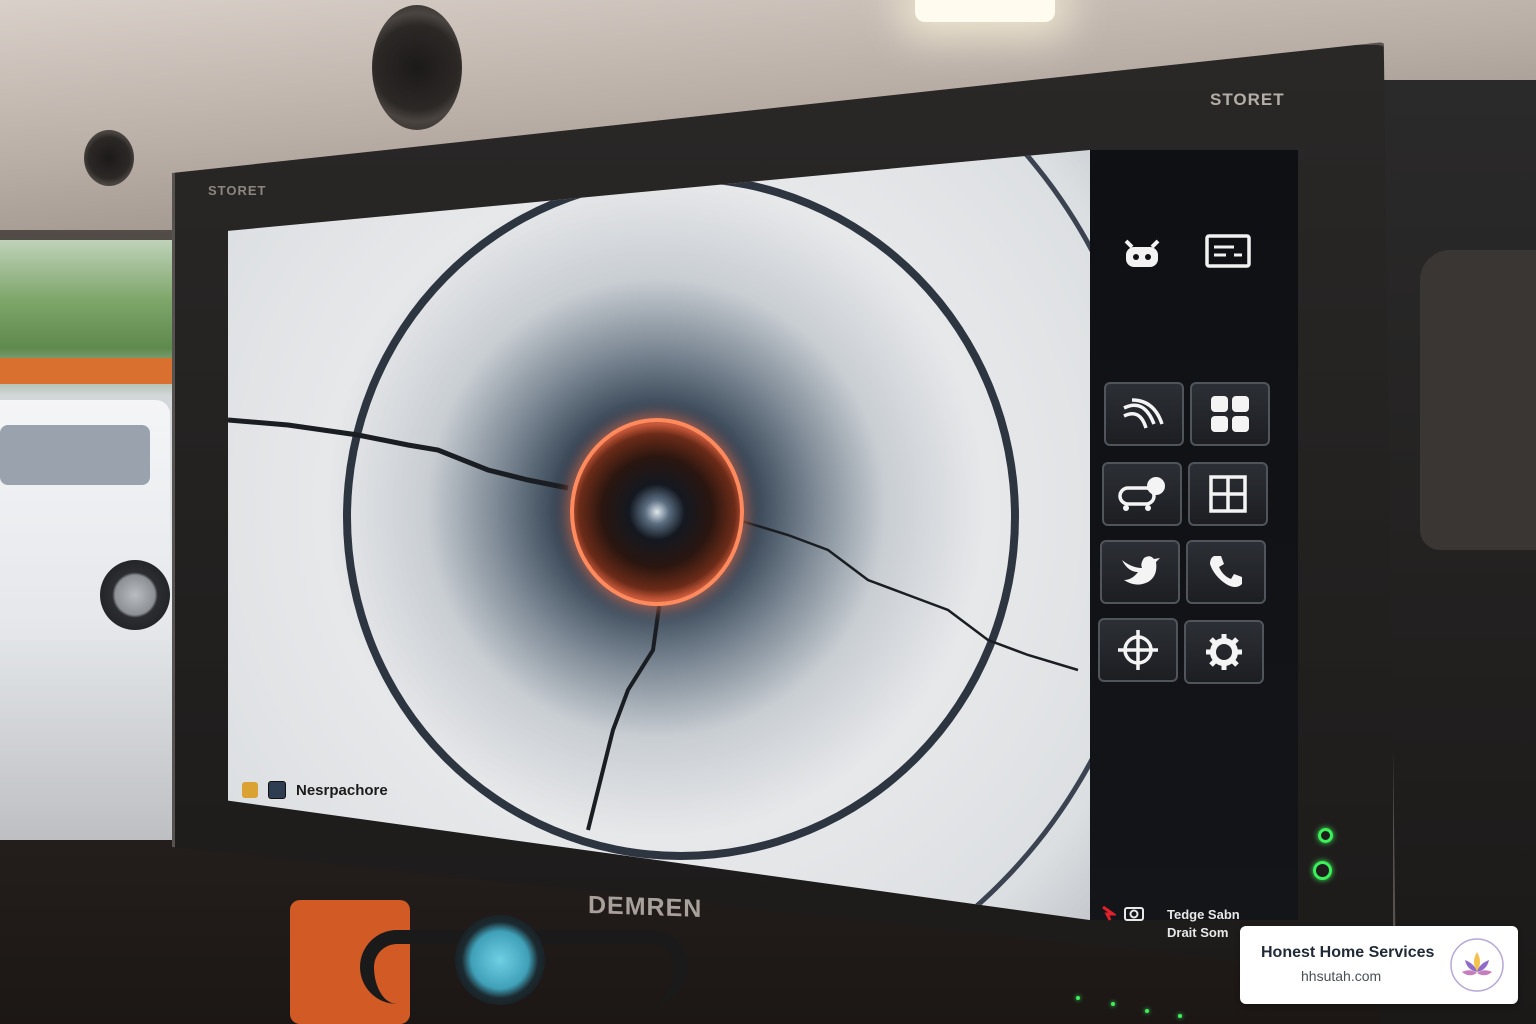 Image resolution: width=1536 pixels, height=1024 pixels. What do you see at coordinates (1478, 400) in the screenshot?
I see `van-seat` at bounding box center [1478, 400].